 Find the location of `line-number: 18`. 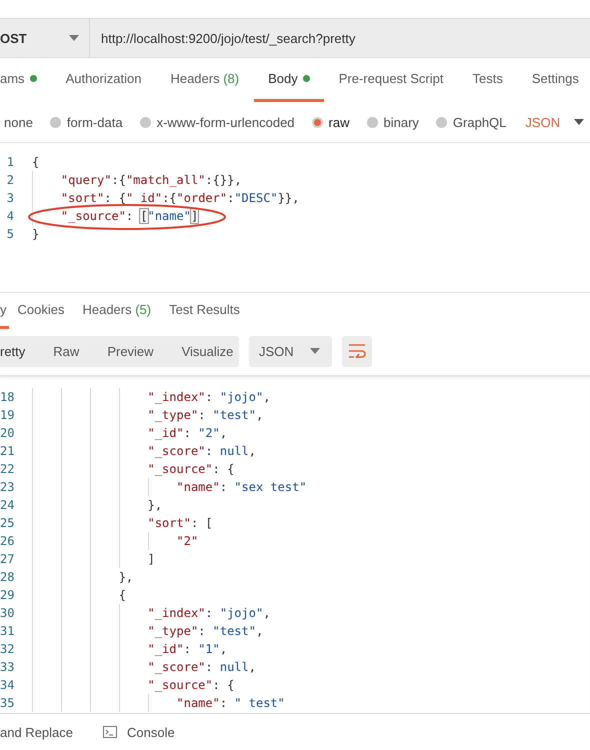

line-number: 18 is located at coordinates (7, 397).